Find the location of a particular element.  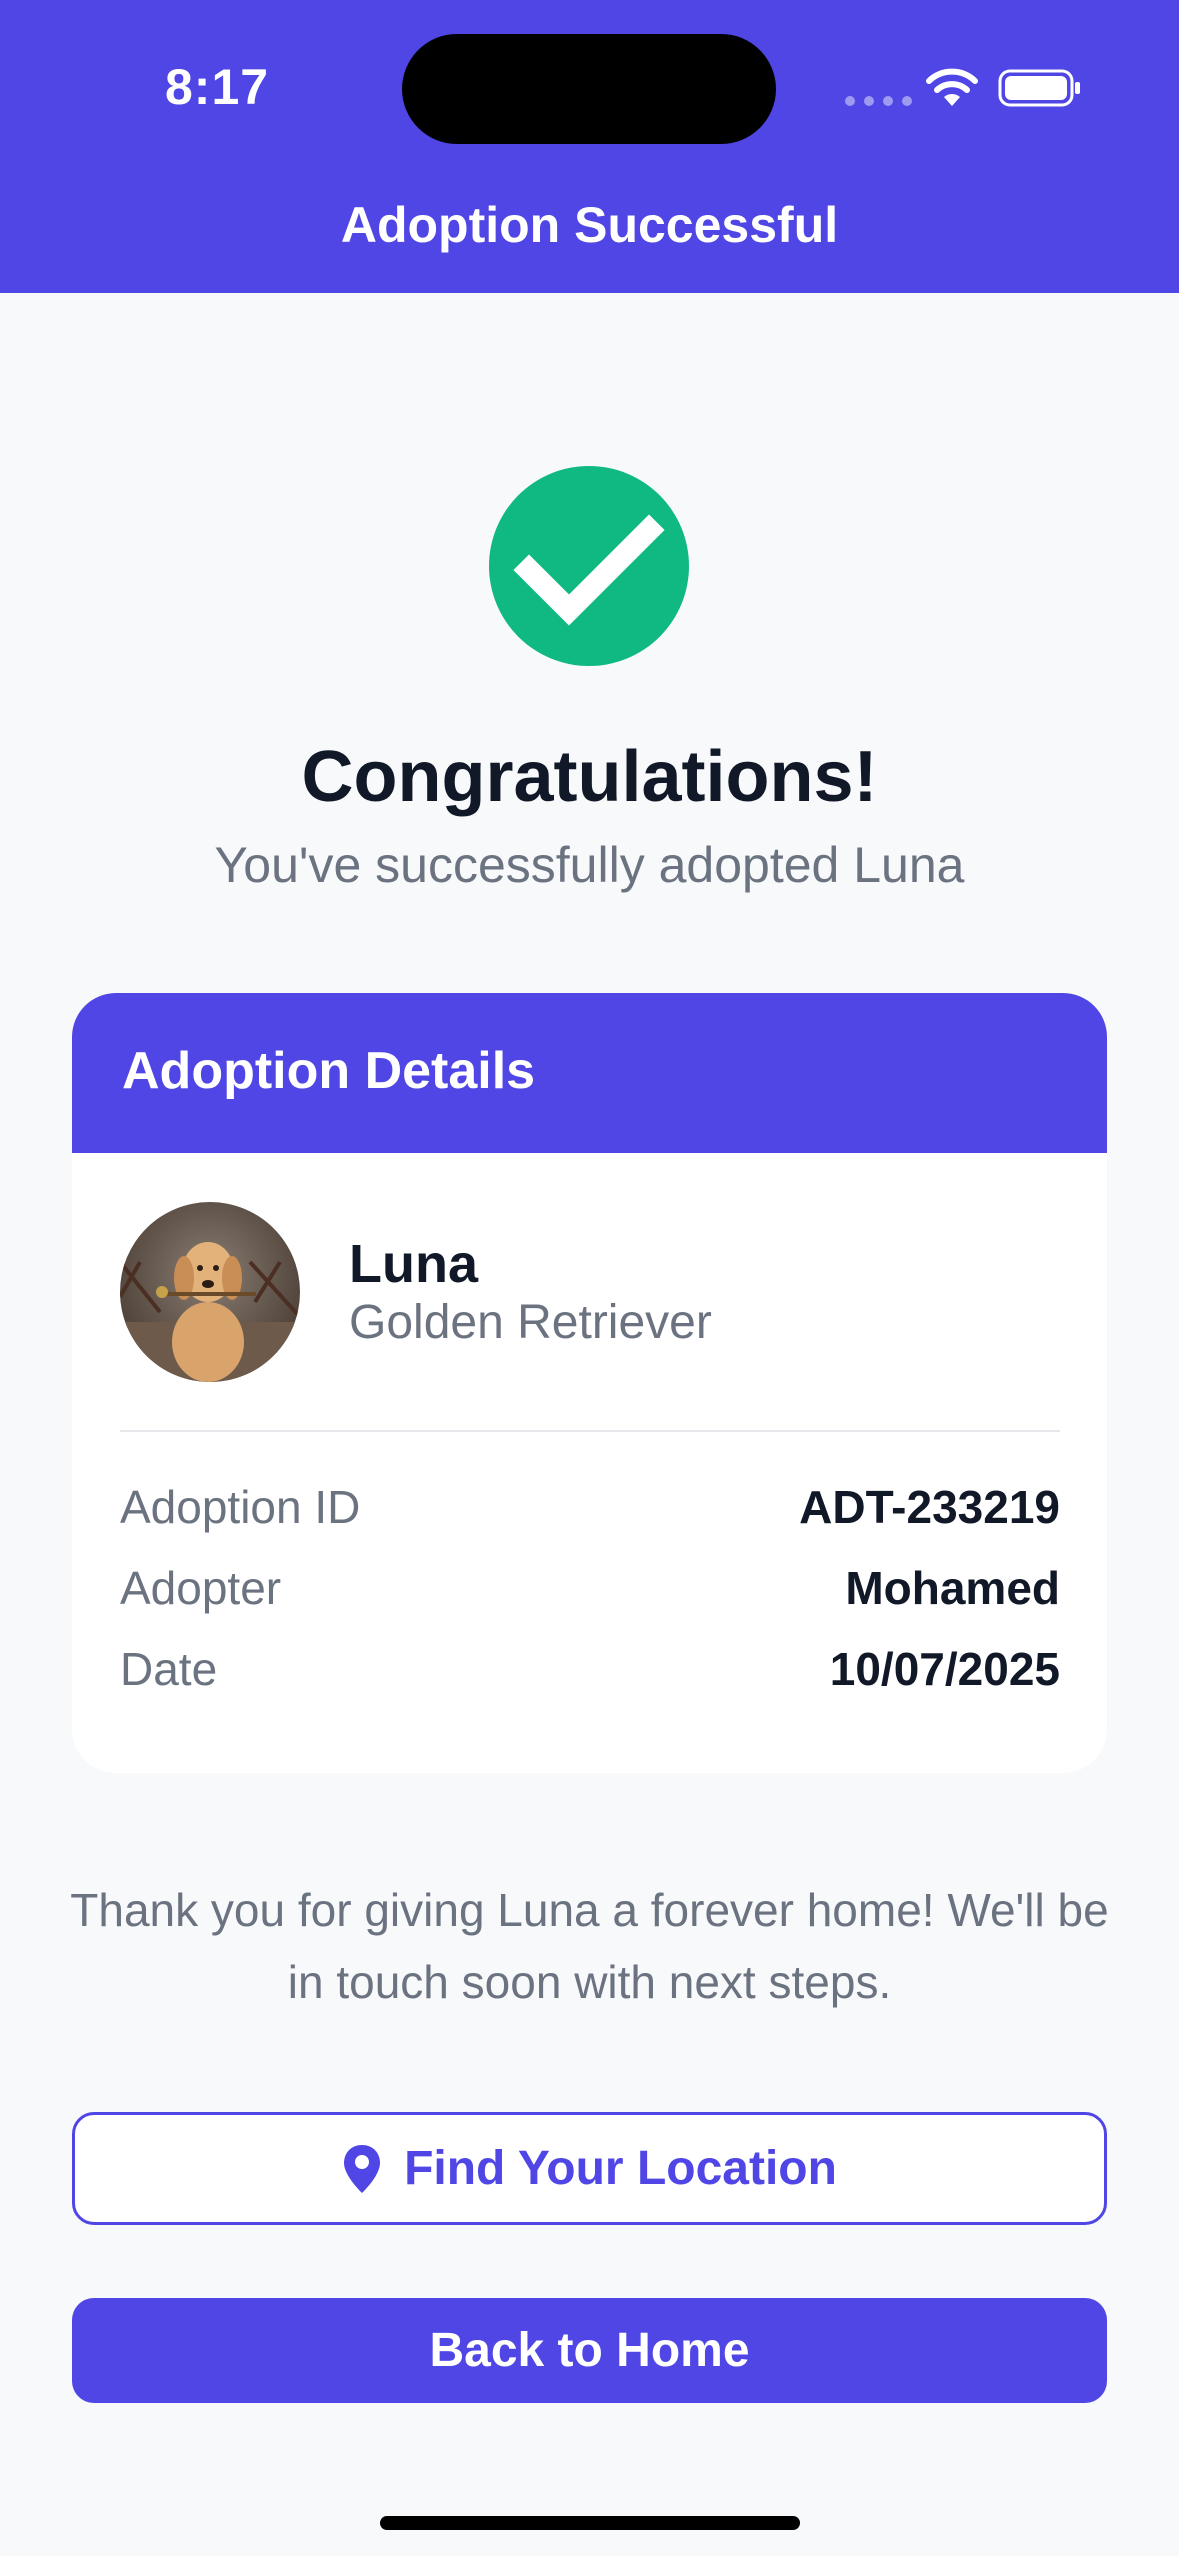

dynamic-island is located at coordinates (589, 89).